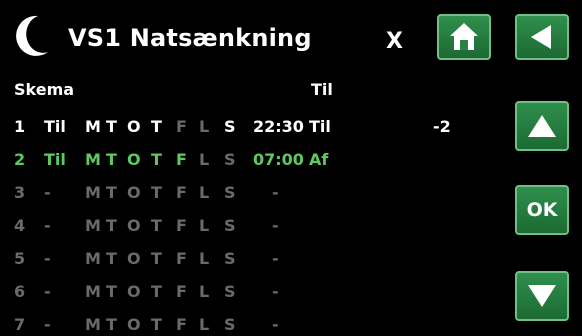  What do you see at coordinates (320, 126) in the screenshot?
I see `row-action: Til` at bounding box center [320, 126].